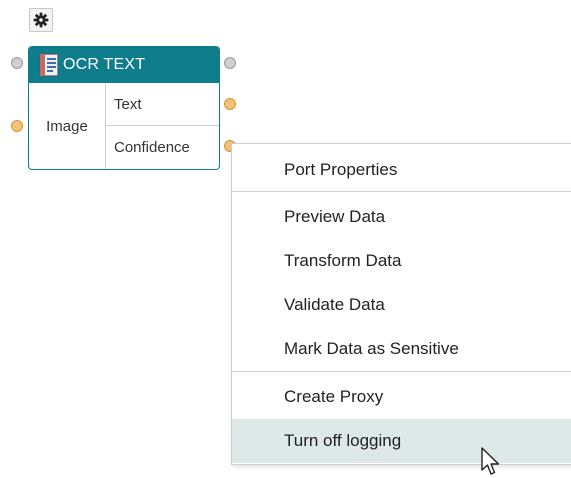  Describe the element at coordinates (230, 63) in the screenshot. I see `control-output-port` at that location.